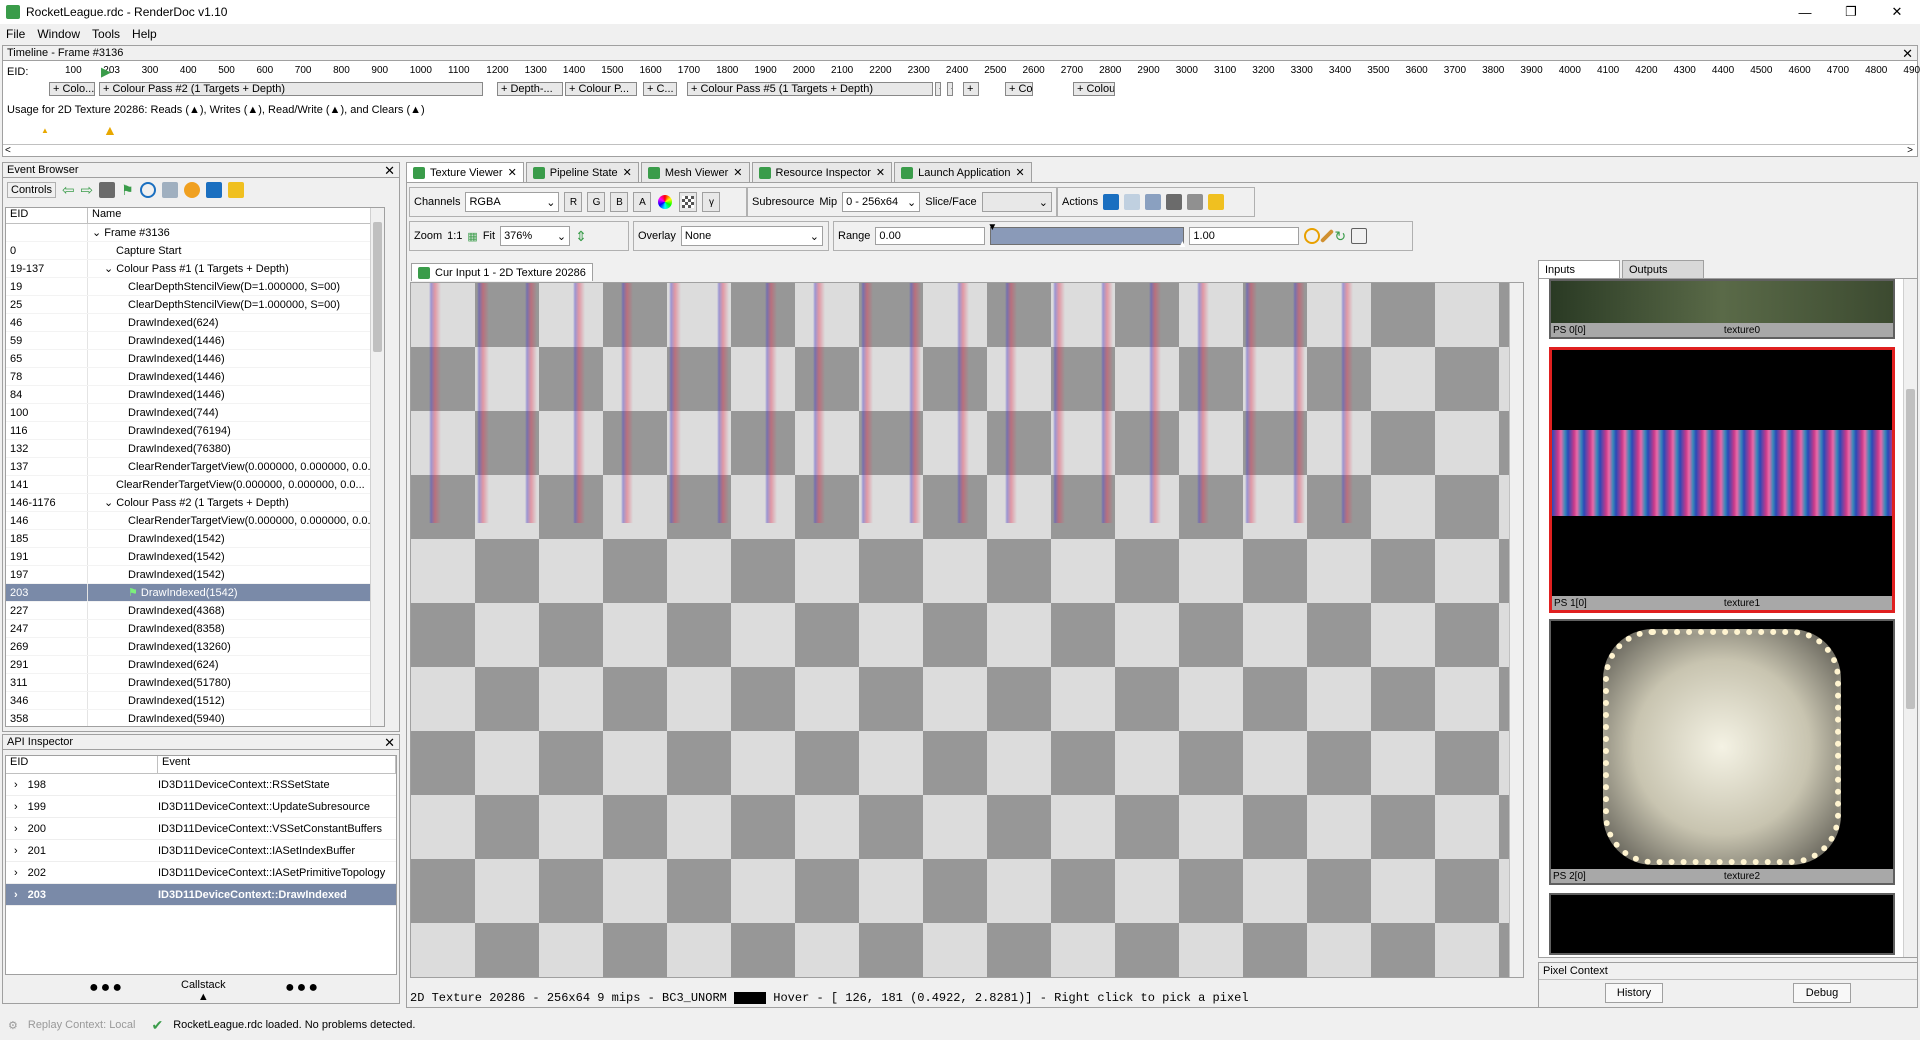 This screenshot has height=1040, width=1920. I want to click on back-arrow-icon: ⇦, so click(68, 190).